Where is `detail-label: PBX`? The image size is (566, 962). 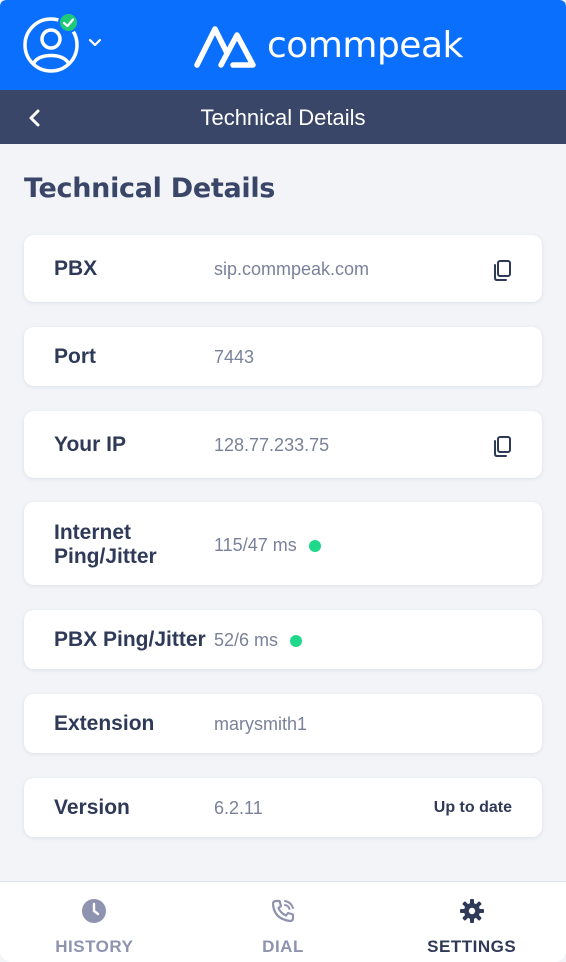 detail-label: PBX is located at coordinates (76, 268).